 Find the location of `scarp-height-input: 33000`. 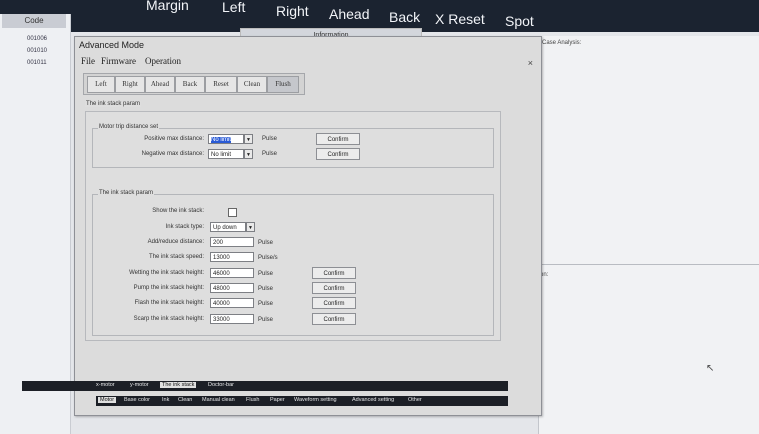

scarp-height-input: 33000 is located at coordinates (232, 319).